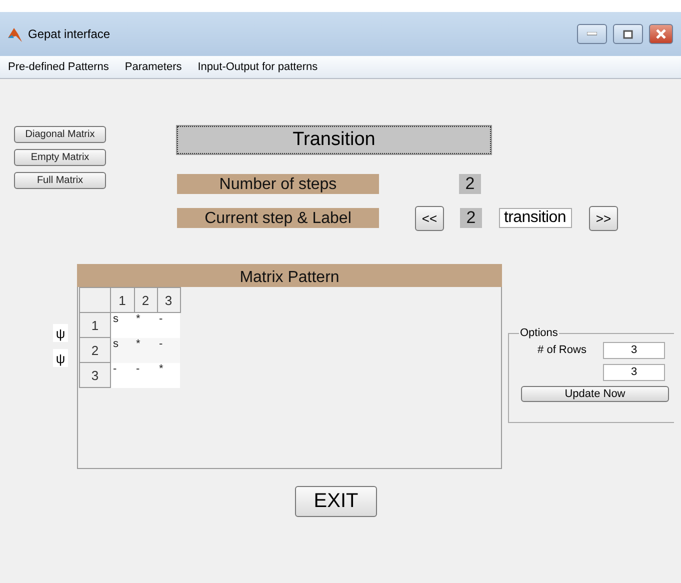 The height and width of the screenshot is (583, 681). Describe the element at coordinates (15, 34) in the screenshot. I see `app-logo-icon` at that location.